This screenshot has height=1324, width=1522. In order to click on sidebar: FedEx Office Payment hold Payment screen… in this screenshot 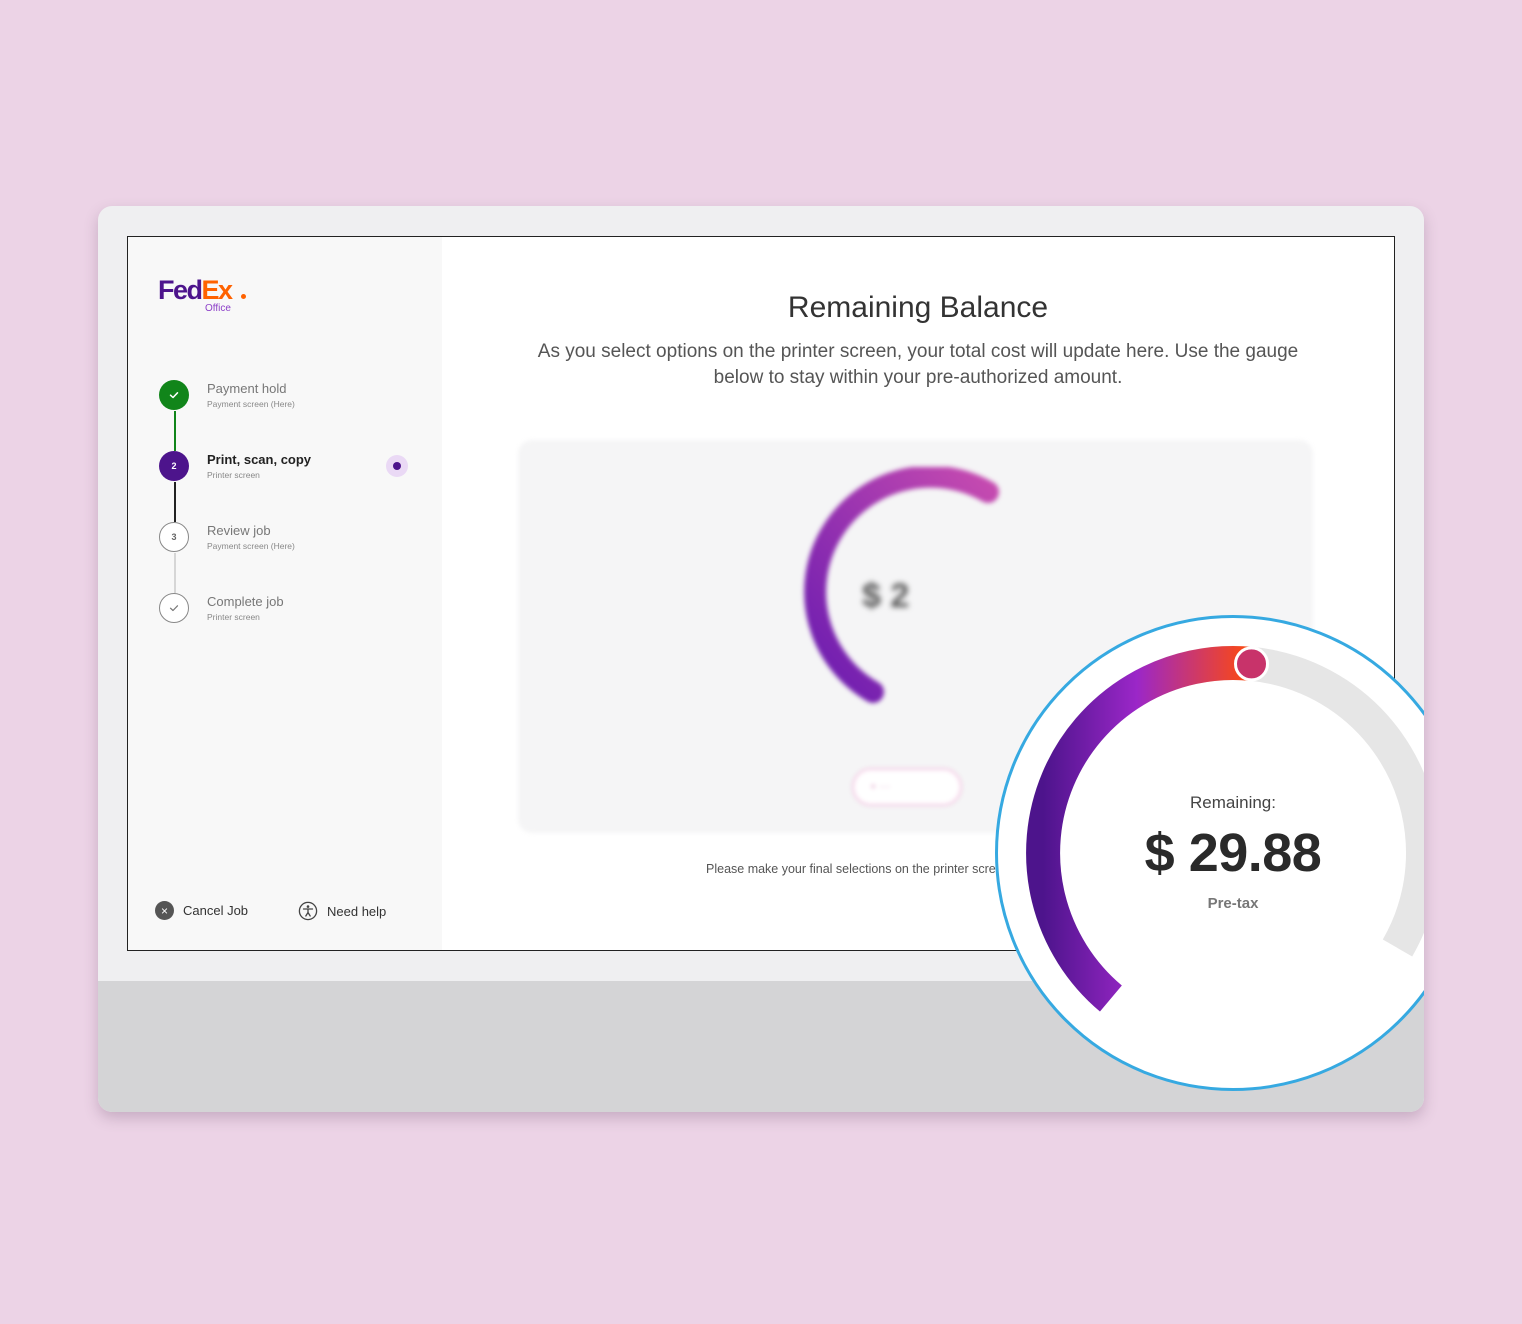, I will do `click(285, 593)`.